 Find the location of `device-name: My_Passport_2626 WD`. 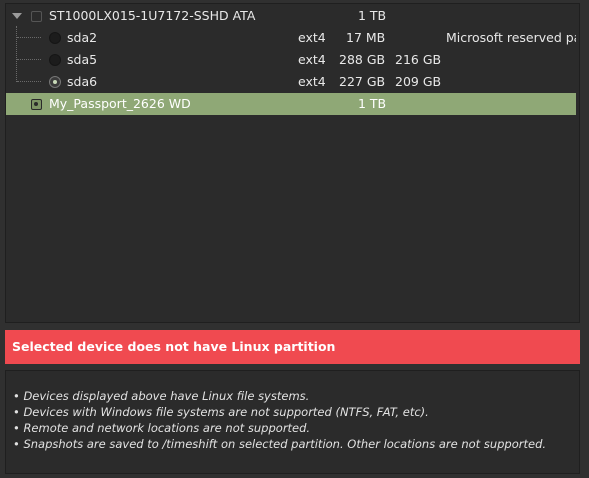

device-name: My_Passport_2626 WD is located at coordinates (120, 103).